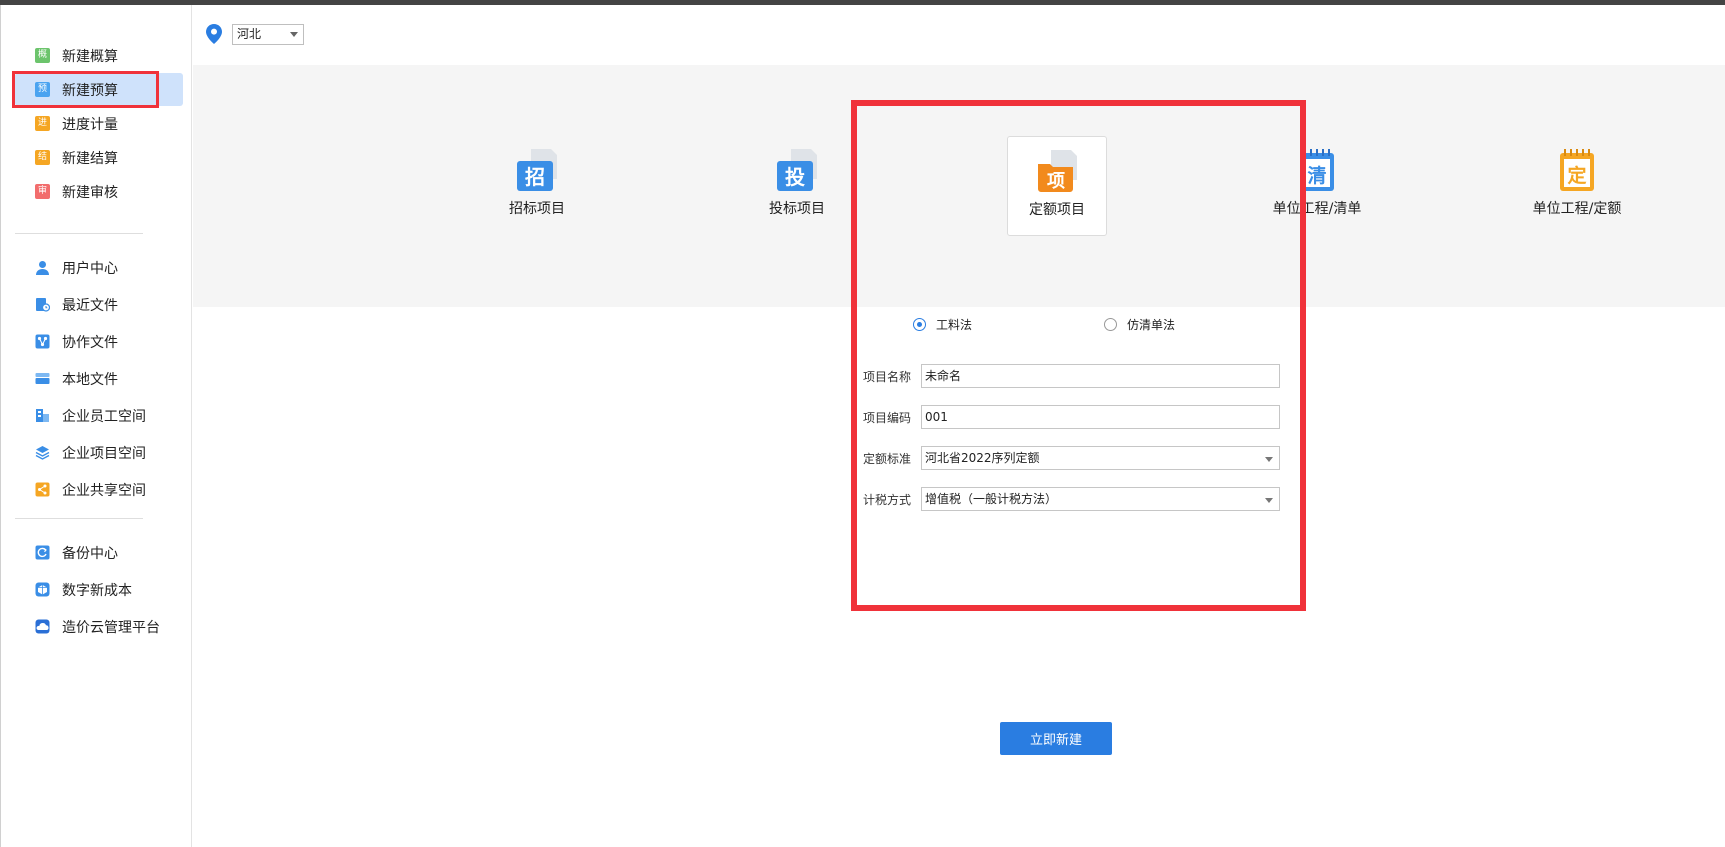  Describe the element at coordinates (111, 627) in the screenshot. I see `sidebar-item-label: 造价云管理平台` at that location.